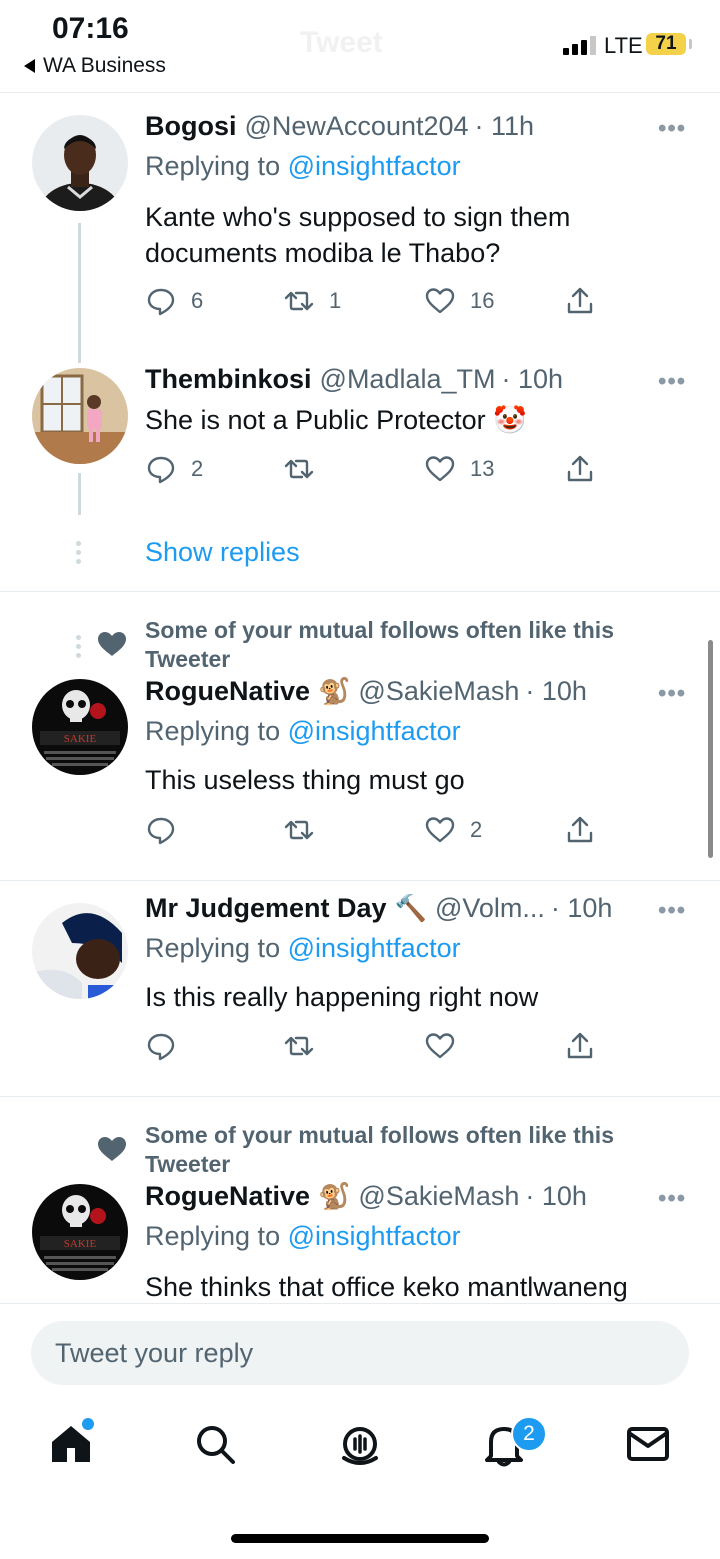  Describe the element at coordinates (197, 300) in the screenshot. I see `reply-count: 6` at that location.